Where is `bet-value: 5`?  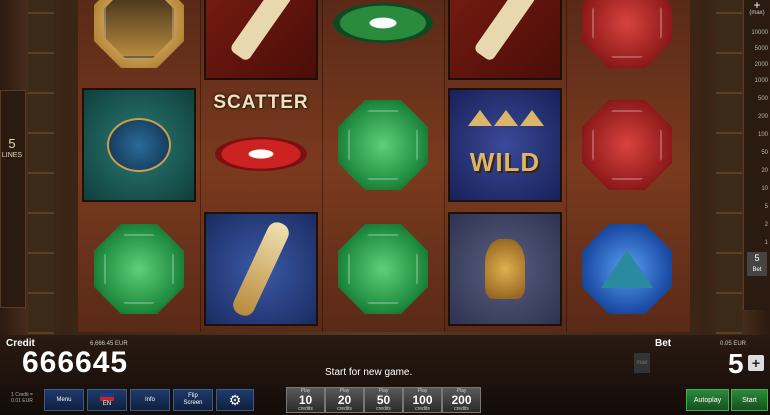 bet-value: 5 is located at coordinates (736, 363).